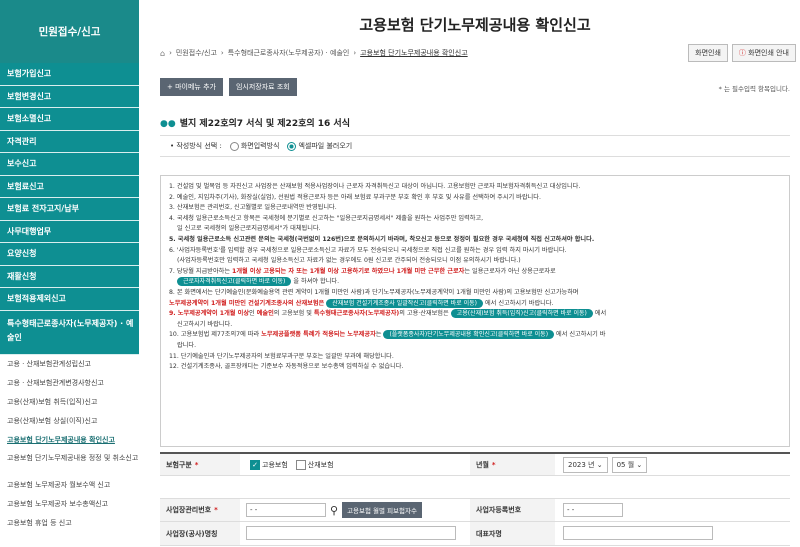 This screenshot has width=800, height=547. I want to click on form-row-mgmt: 사업장관리번호 * - - ⚲ 고용보험 월별 피보험자수 사업자등록번호 - -, so click(475, 510).